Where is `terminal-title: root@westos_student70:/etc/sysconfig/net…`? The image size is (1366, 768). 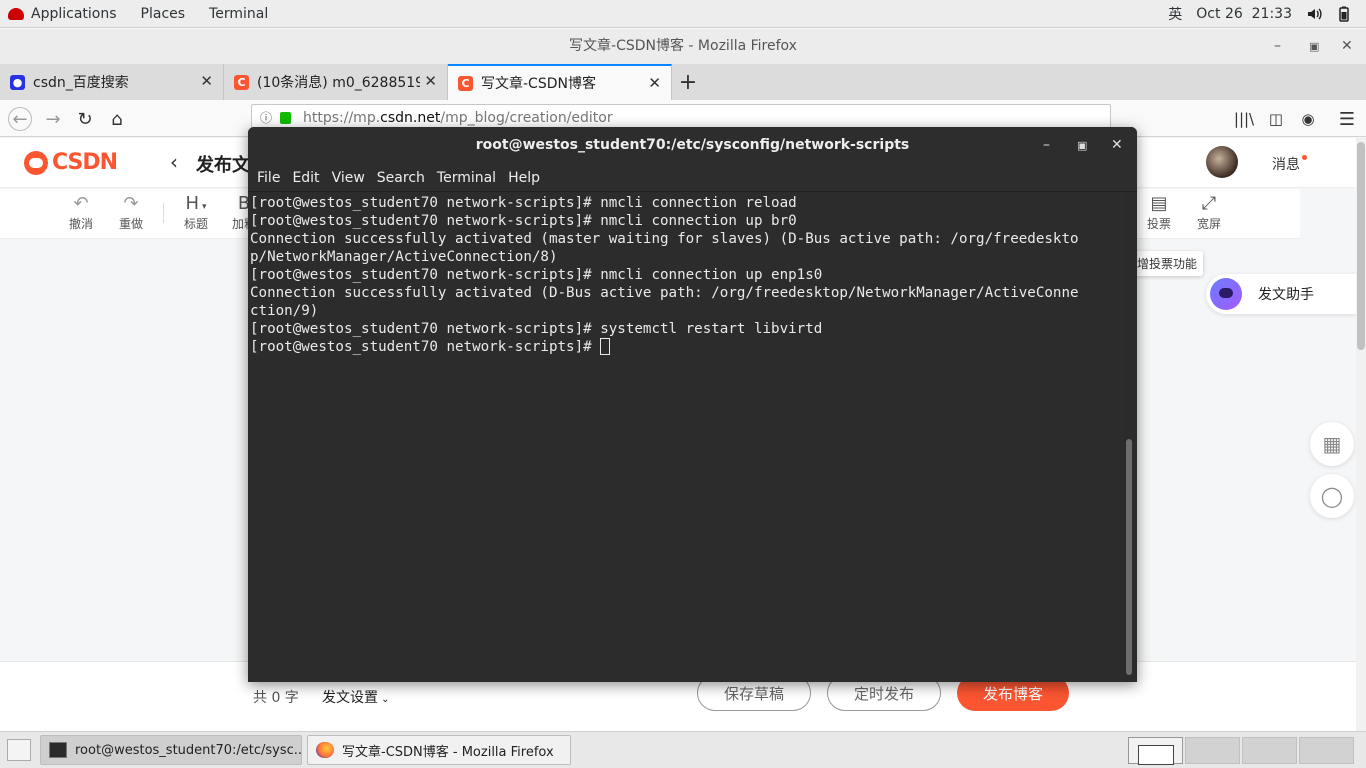 terminal-title: root@westos_student70:/etc/sysconfig/net… is located at coordinates (692, 145).